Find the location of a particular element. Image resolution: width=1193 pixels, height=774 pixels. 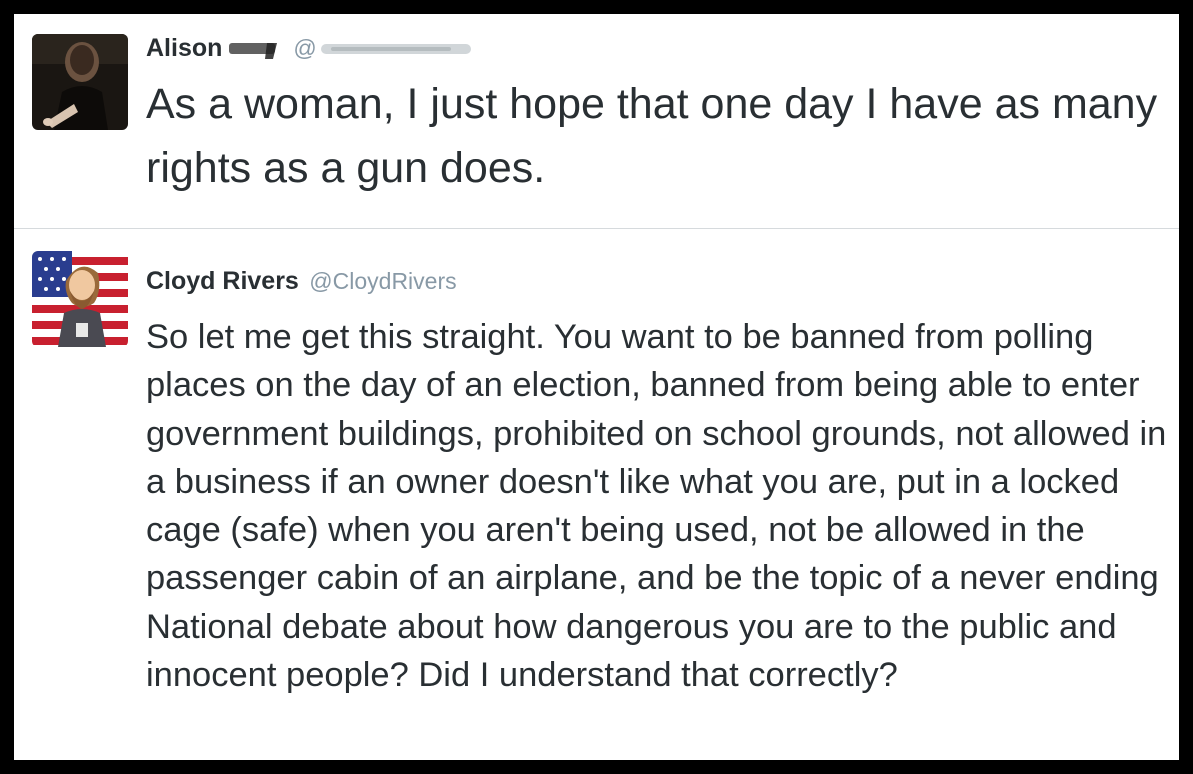

tweet-header: Alison @ is located at coordinates (309, 49).